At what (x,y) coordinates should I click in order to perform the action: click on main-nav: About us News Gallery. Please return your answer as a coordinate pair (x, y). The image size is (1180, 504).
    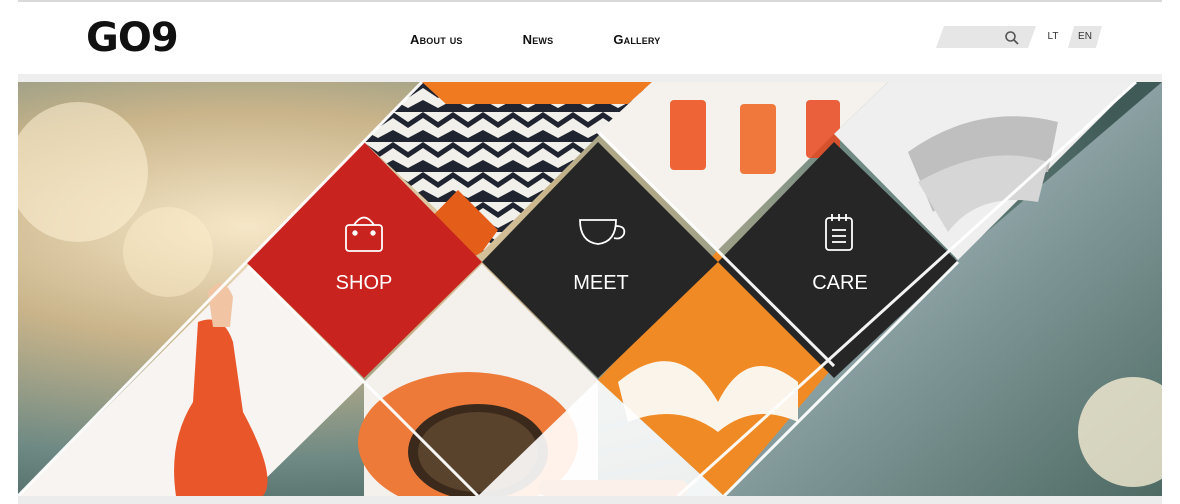
    Looking at the image, I should click on (565, 39).